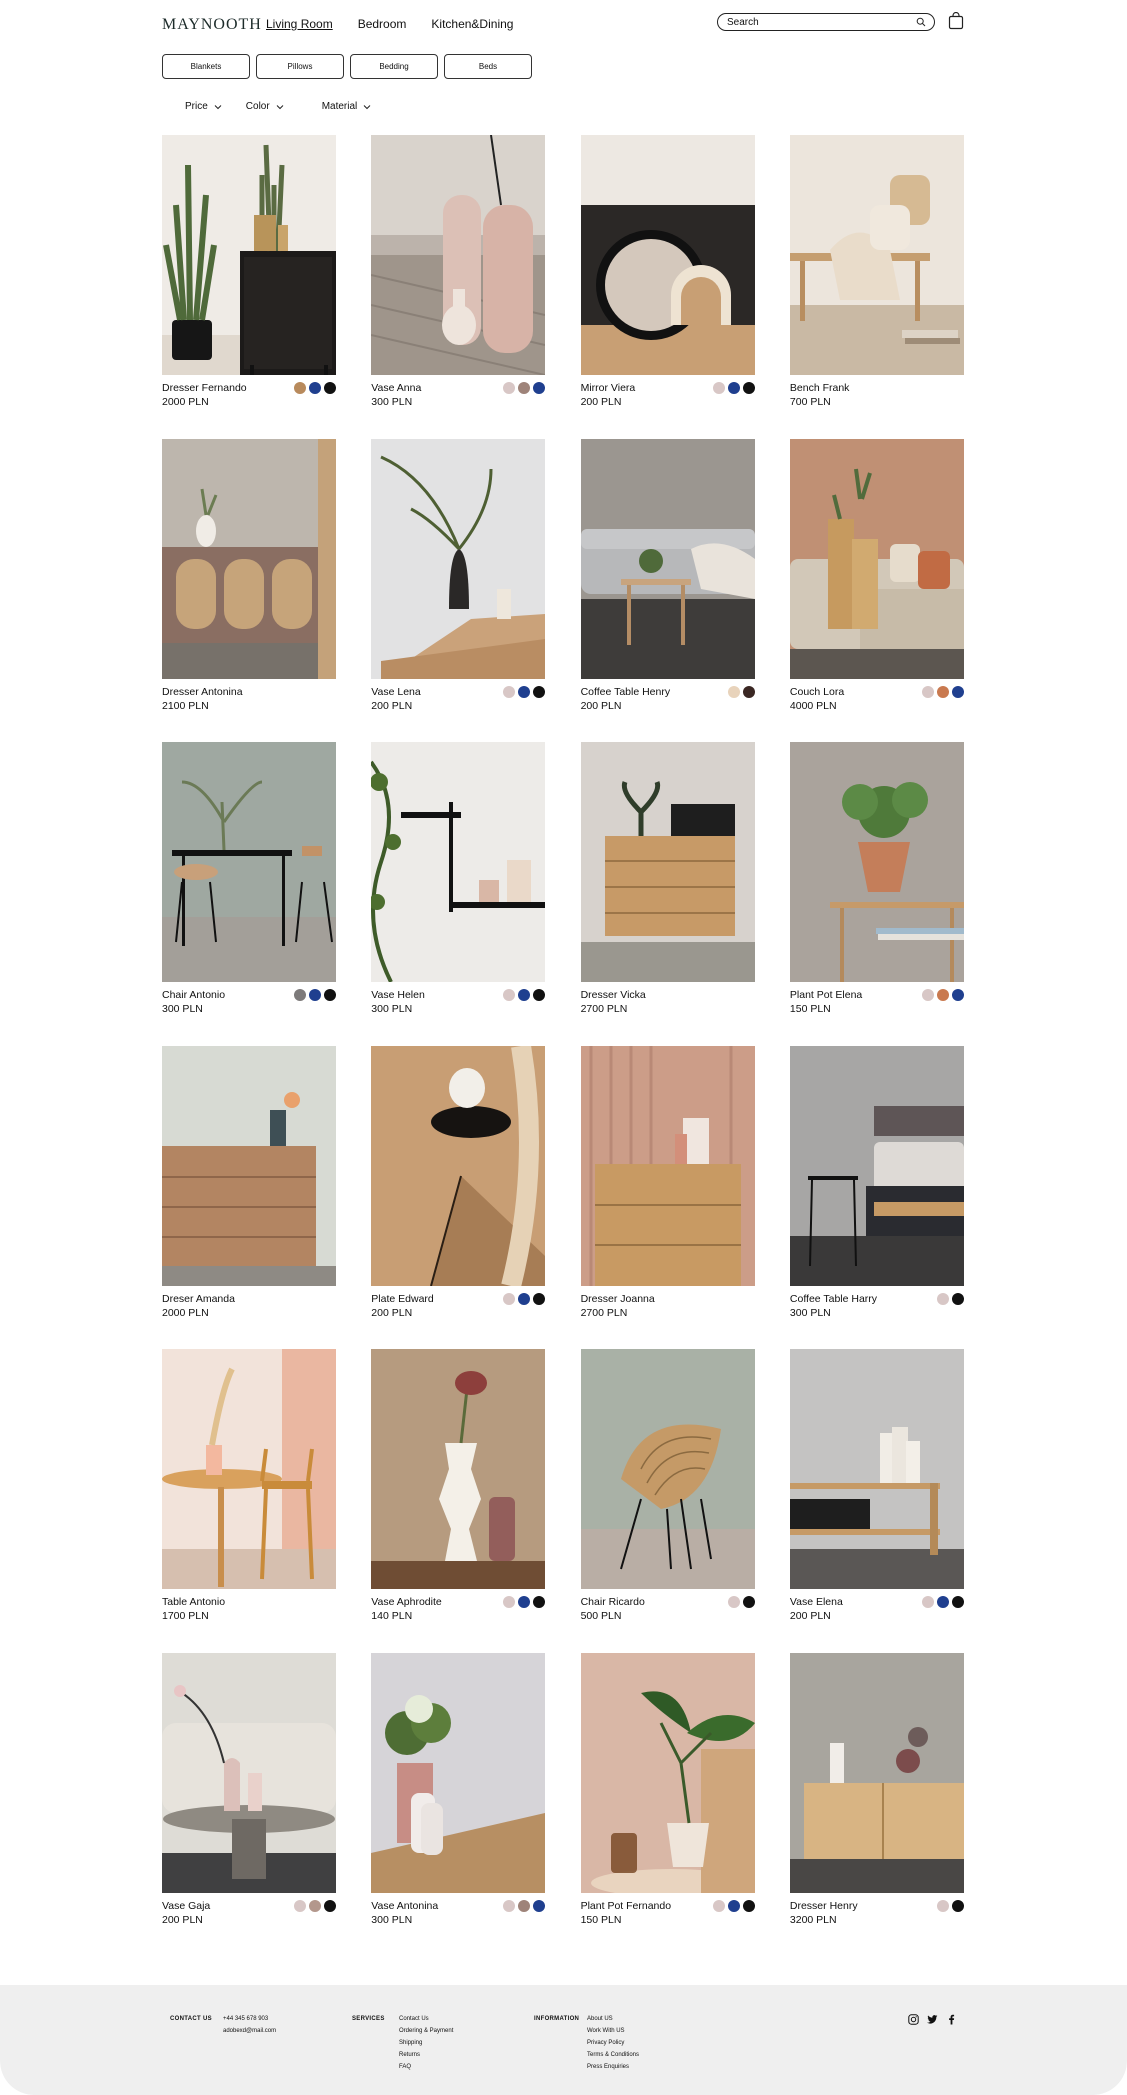 The image size is (1127, 2095). Describe the element at coordinates (921, 22) in the screenshot. I see `search-icon` at that location.